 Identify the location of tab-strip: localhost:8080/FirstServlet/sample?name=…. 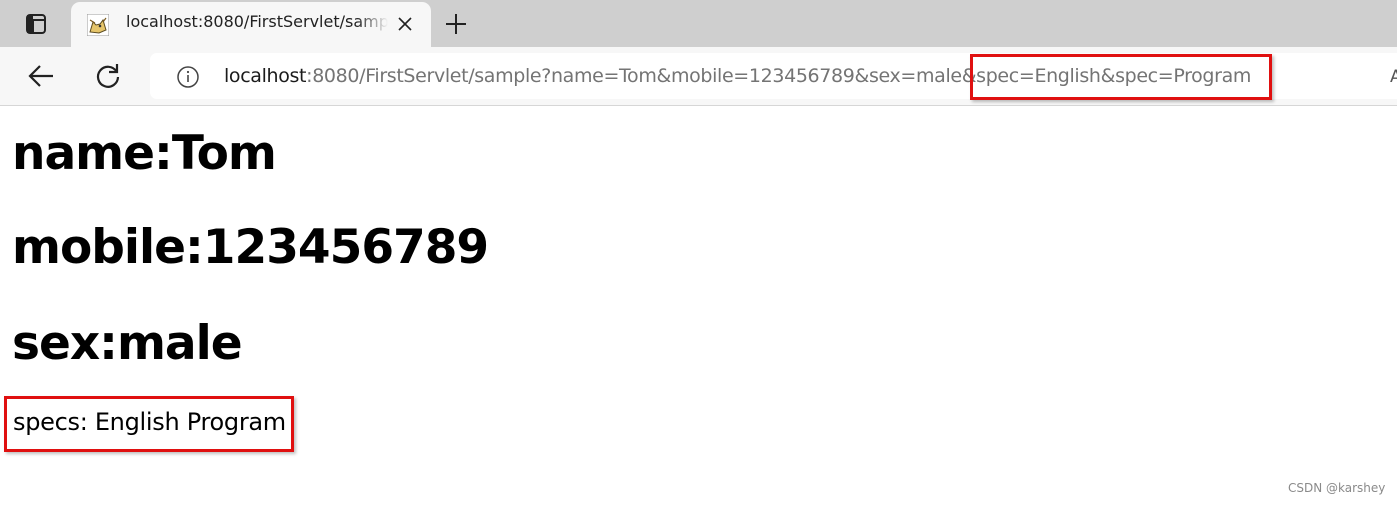
(698, 23).